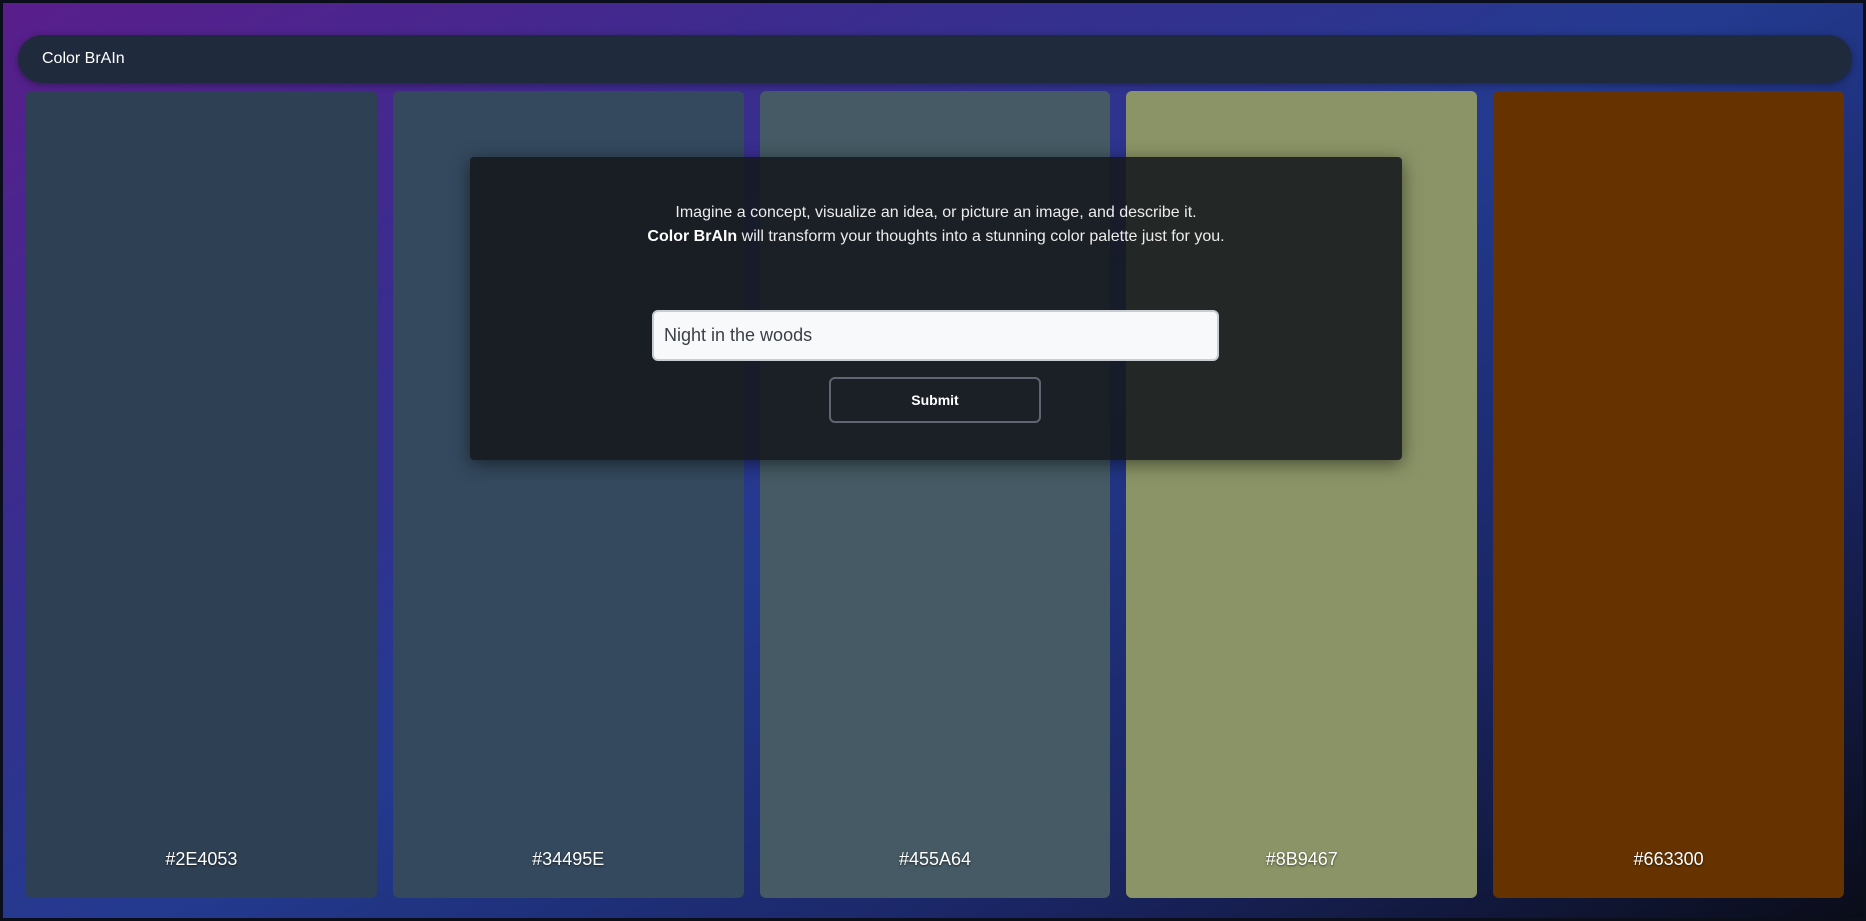 This screenshot has width=1866, height=921. Describe the element at coordinates (1668, 859) in the screenshot. I see `swatch-hex-label: #663300` at that location.